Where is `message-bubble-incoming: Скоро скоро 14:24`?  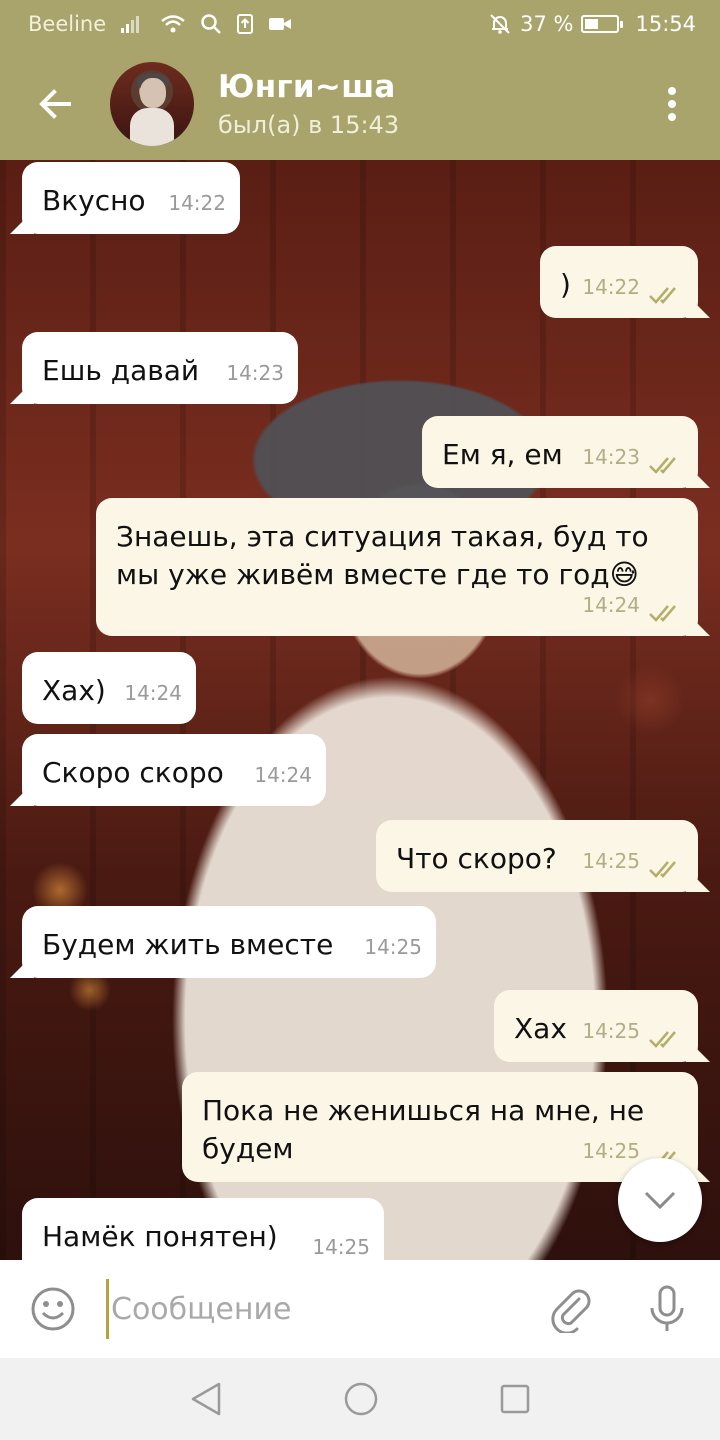 message-bubble-incoming: Скоро скоро 14:24 is located at coordinates (174, 770).